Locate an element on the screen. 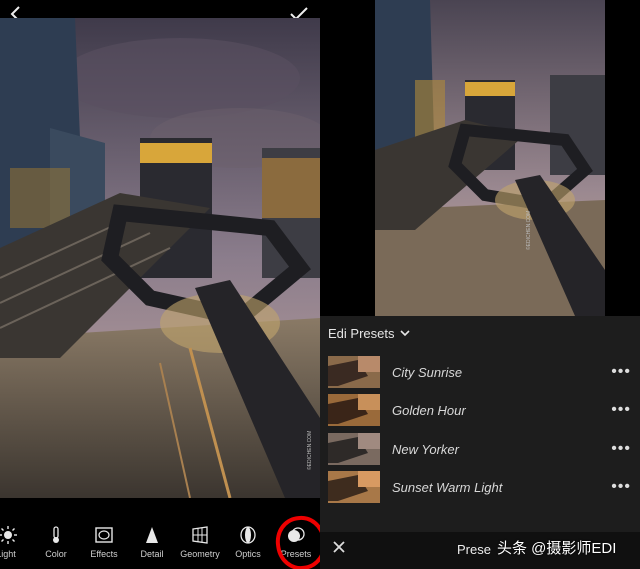 This screenshot has width=640, height=569. vignette-icon is located at coordinates (104, 535).